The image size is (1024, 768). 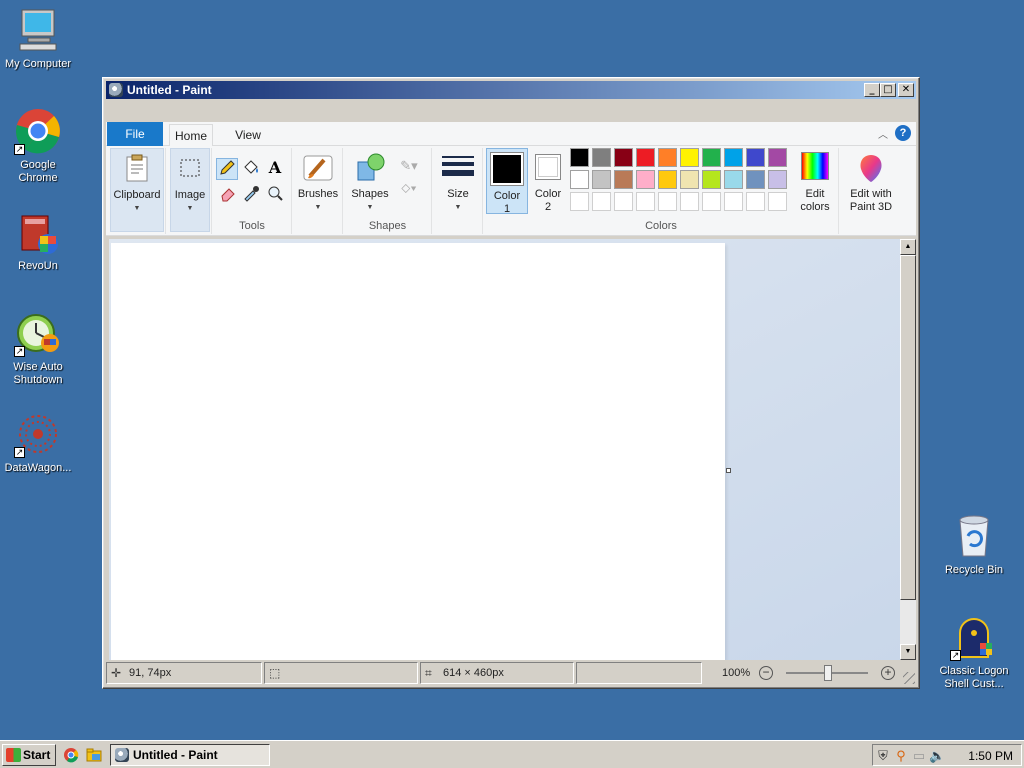 I want to click on taskbar: Start Untitled - Paint ⛨ ⚲ ▭ 🔈 1:50 PM, so click(x=512, y=754).